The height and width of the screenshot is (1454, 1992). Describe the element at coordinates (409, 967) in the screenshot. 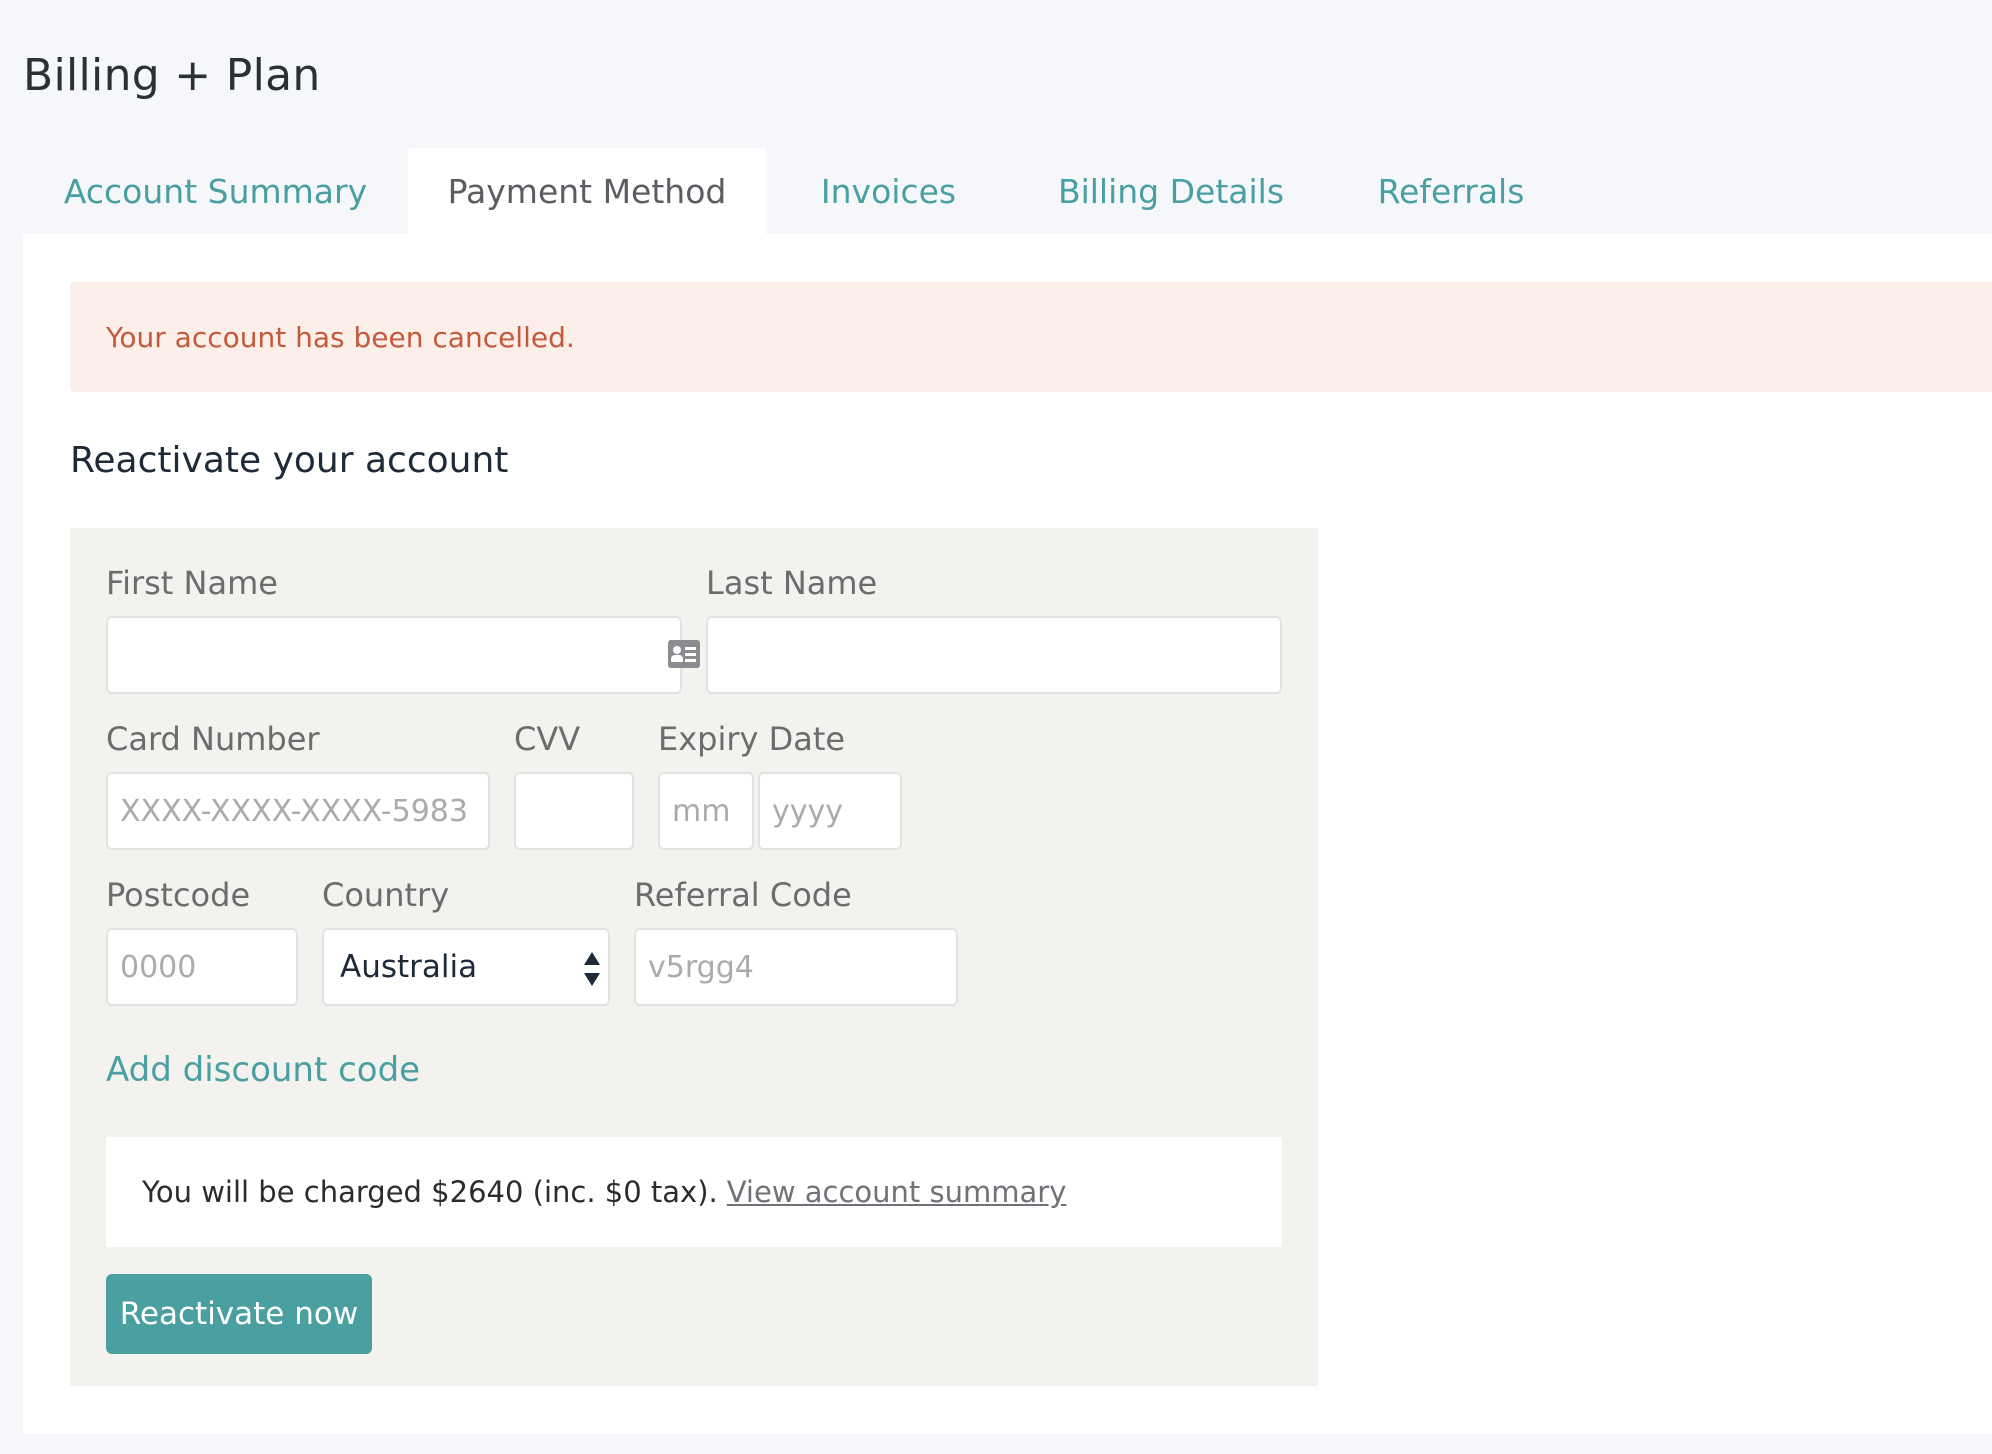

I see `country-selected-value: Australia` at that location.